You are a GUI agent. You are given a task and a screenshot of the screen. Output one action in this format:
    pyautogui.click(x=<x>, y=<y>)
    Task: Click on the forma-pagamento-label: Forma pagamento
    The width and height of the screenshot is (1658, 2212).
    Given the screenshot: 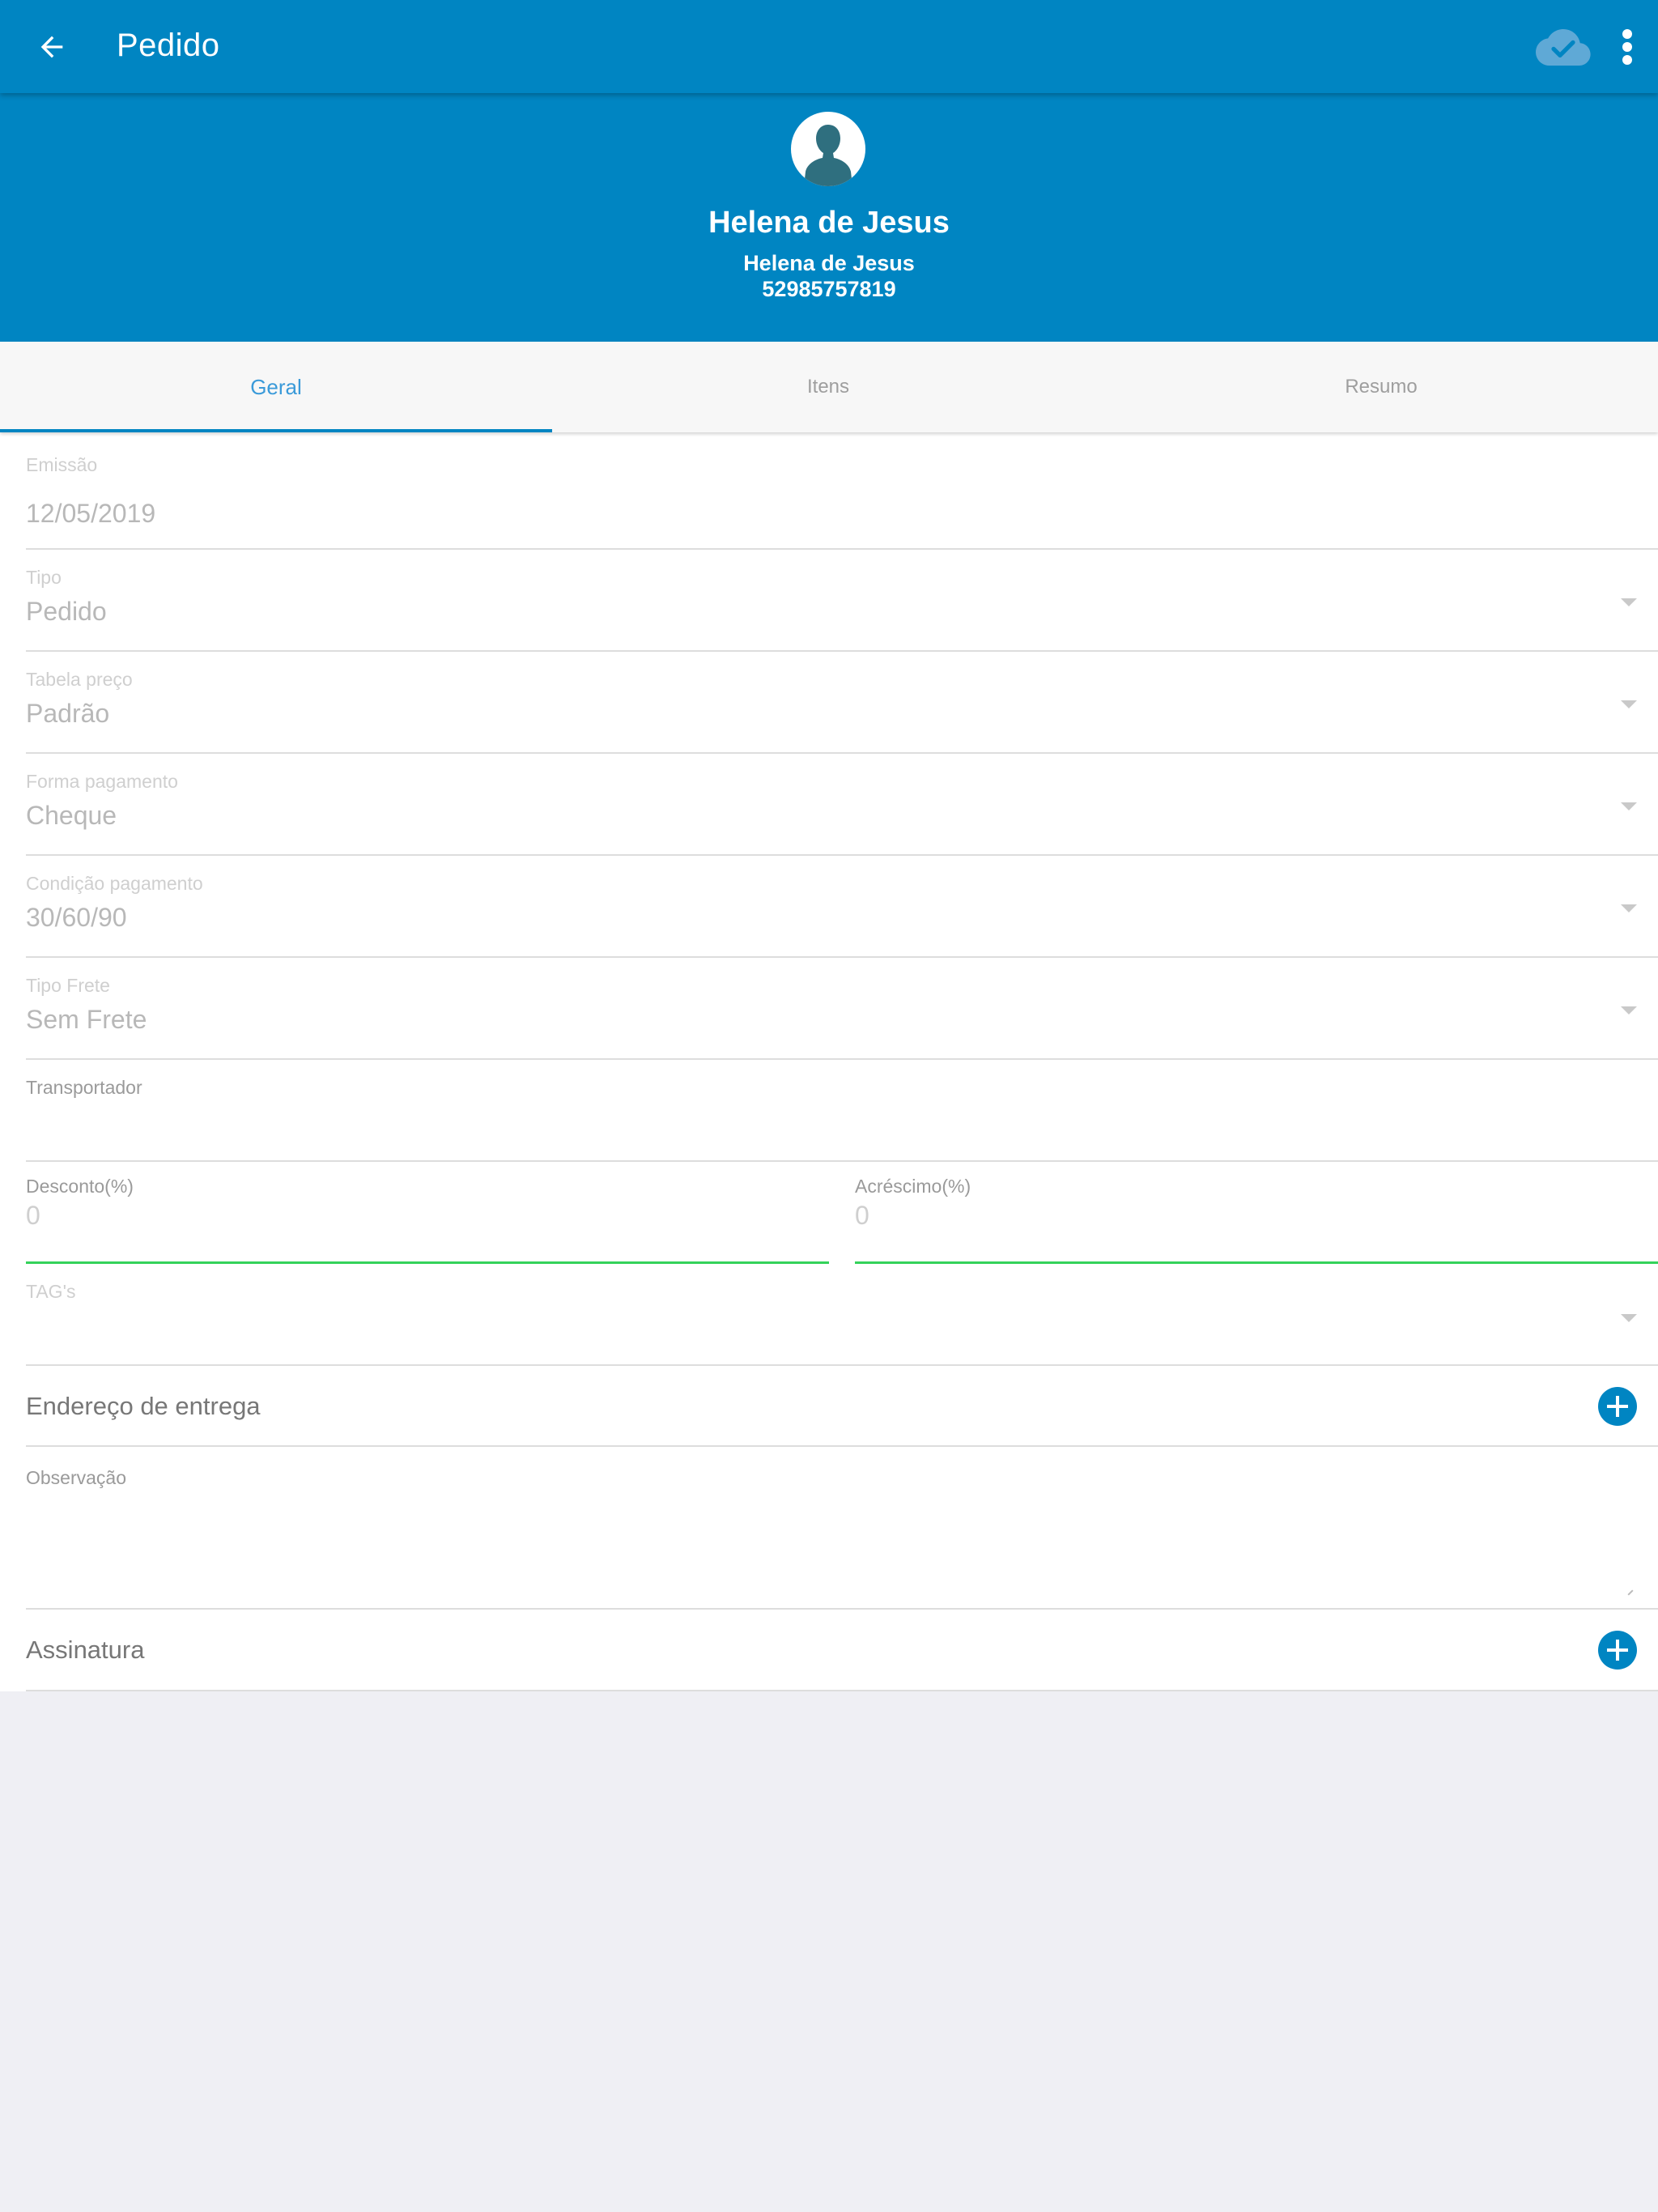 What is the action you would take?
    pyautogui.click(x=102, y=782)
    